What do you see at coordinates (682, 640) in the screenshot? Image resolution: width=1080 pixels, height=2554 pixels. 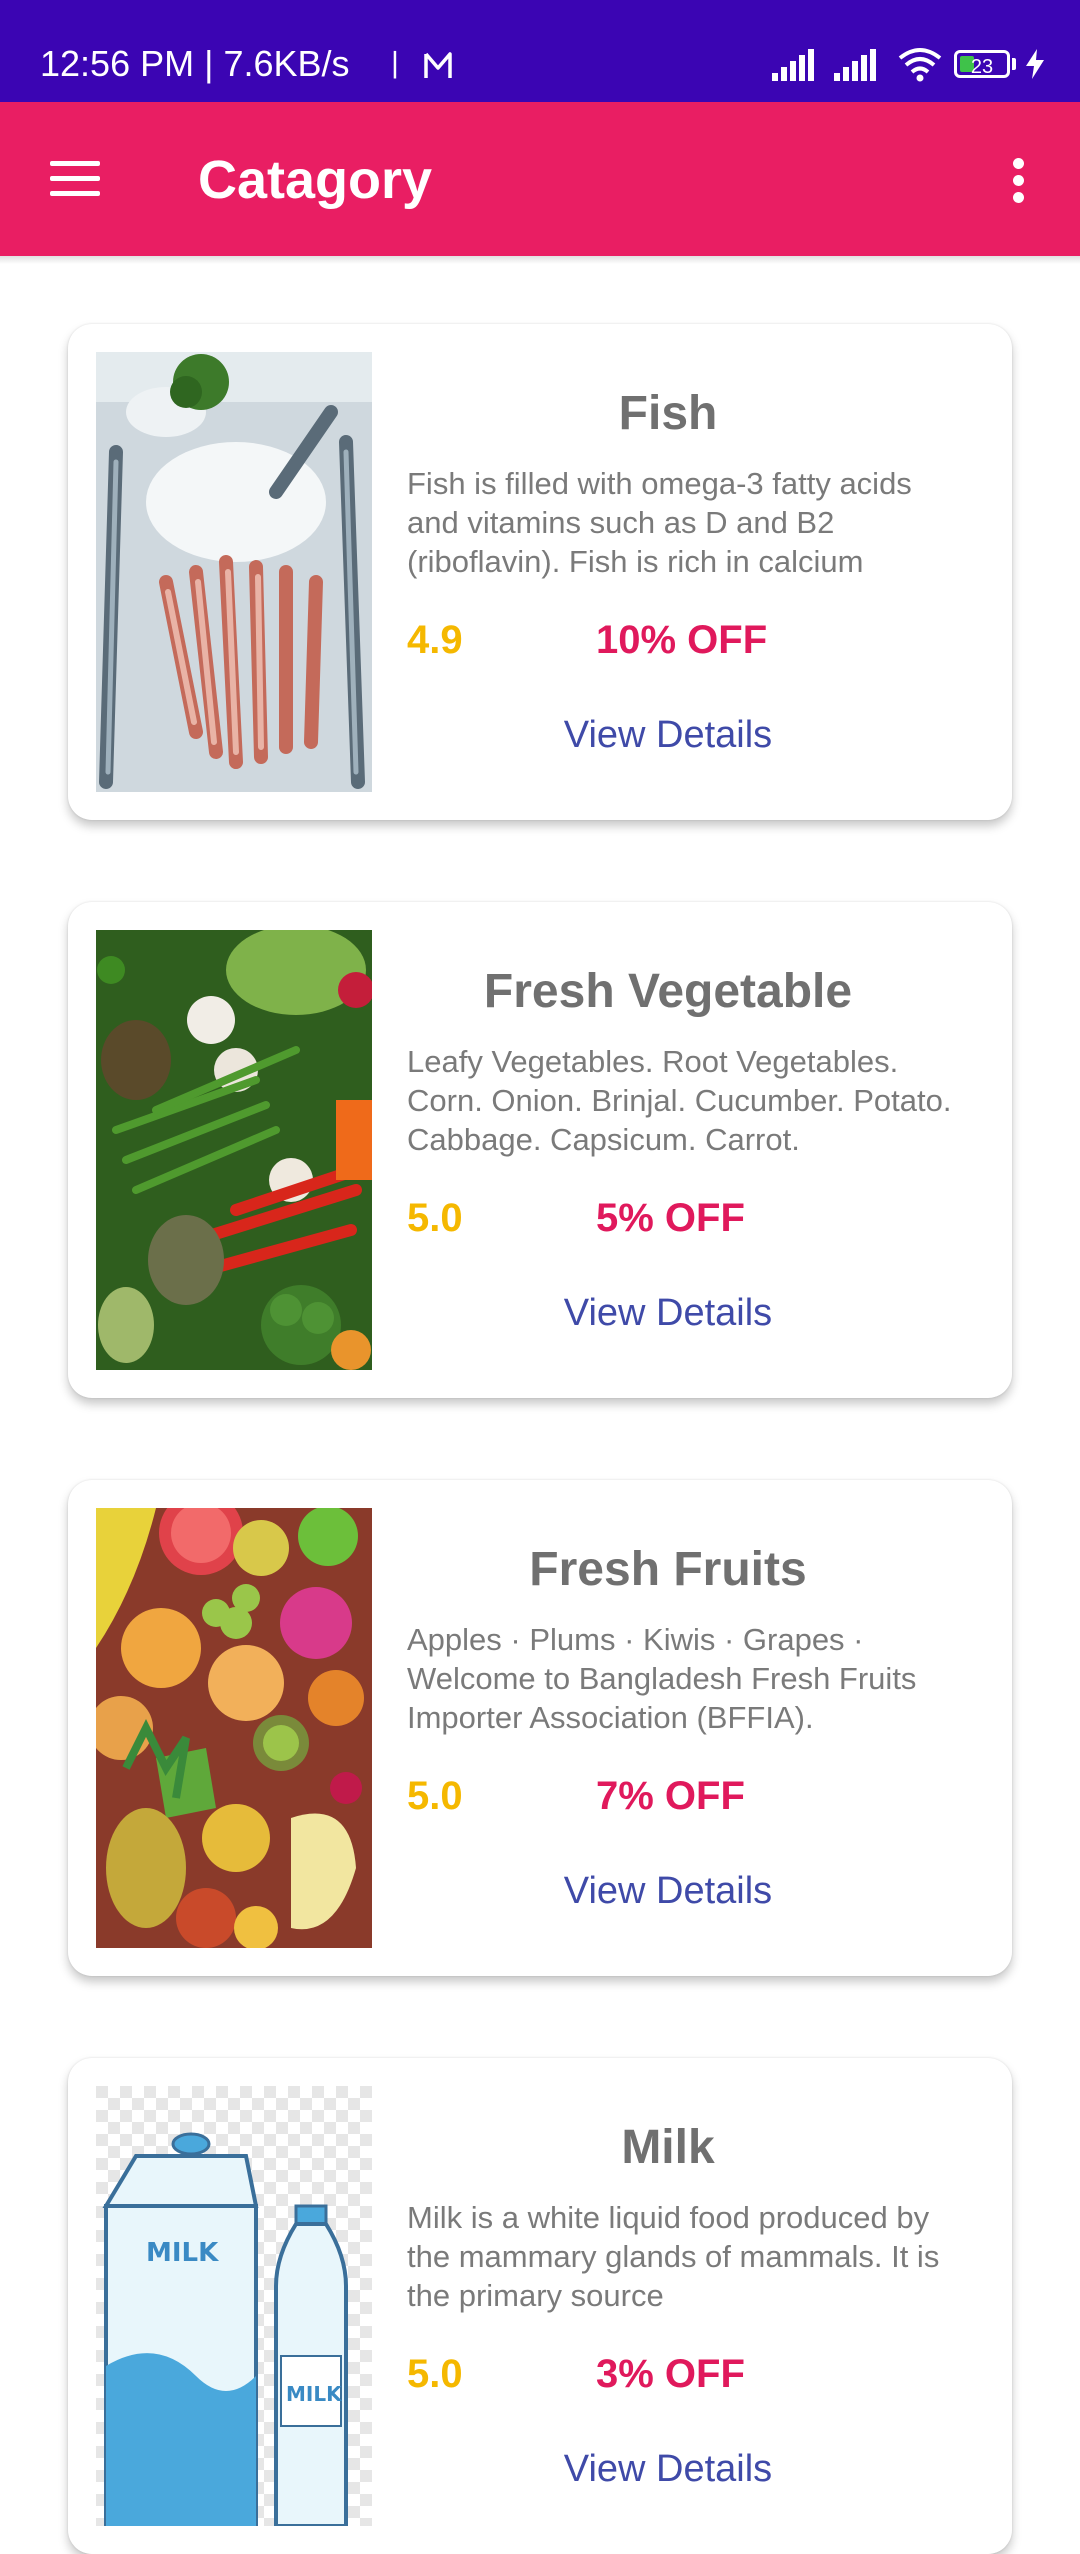 I see `discount-badge: 10% OFF` at bounding box center [682, 640].